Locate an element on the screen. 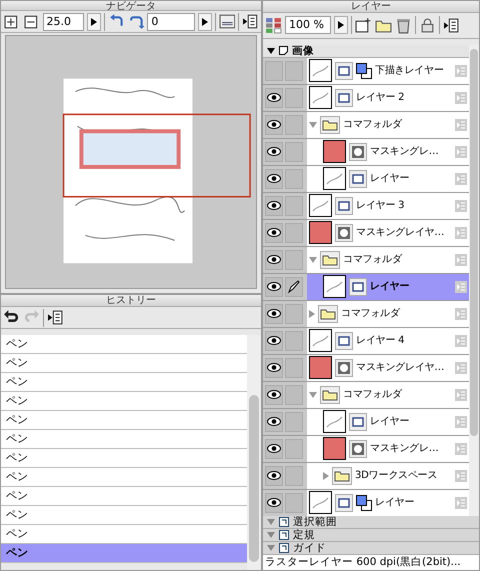  section-label: ガイド is located at coordinates (309, 548).